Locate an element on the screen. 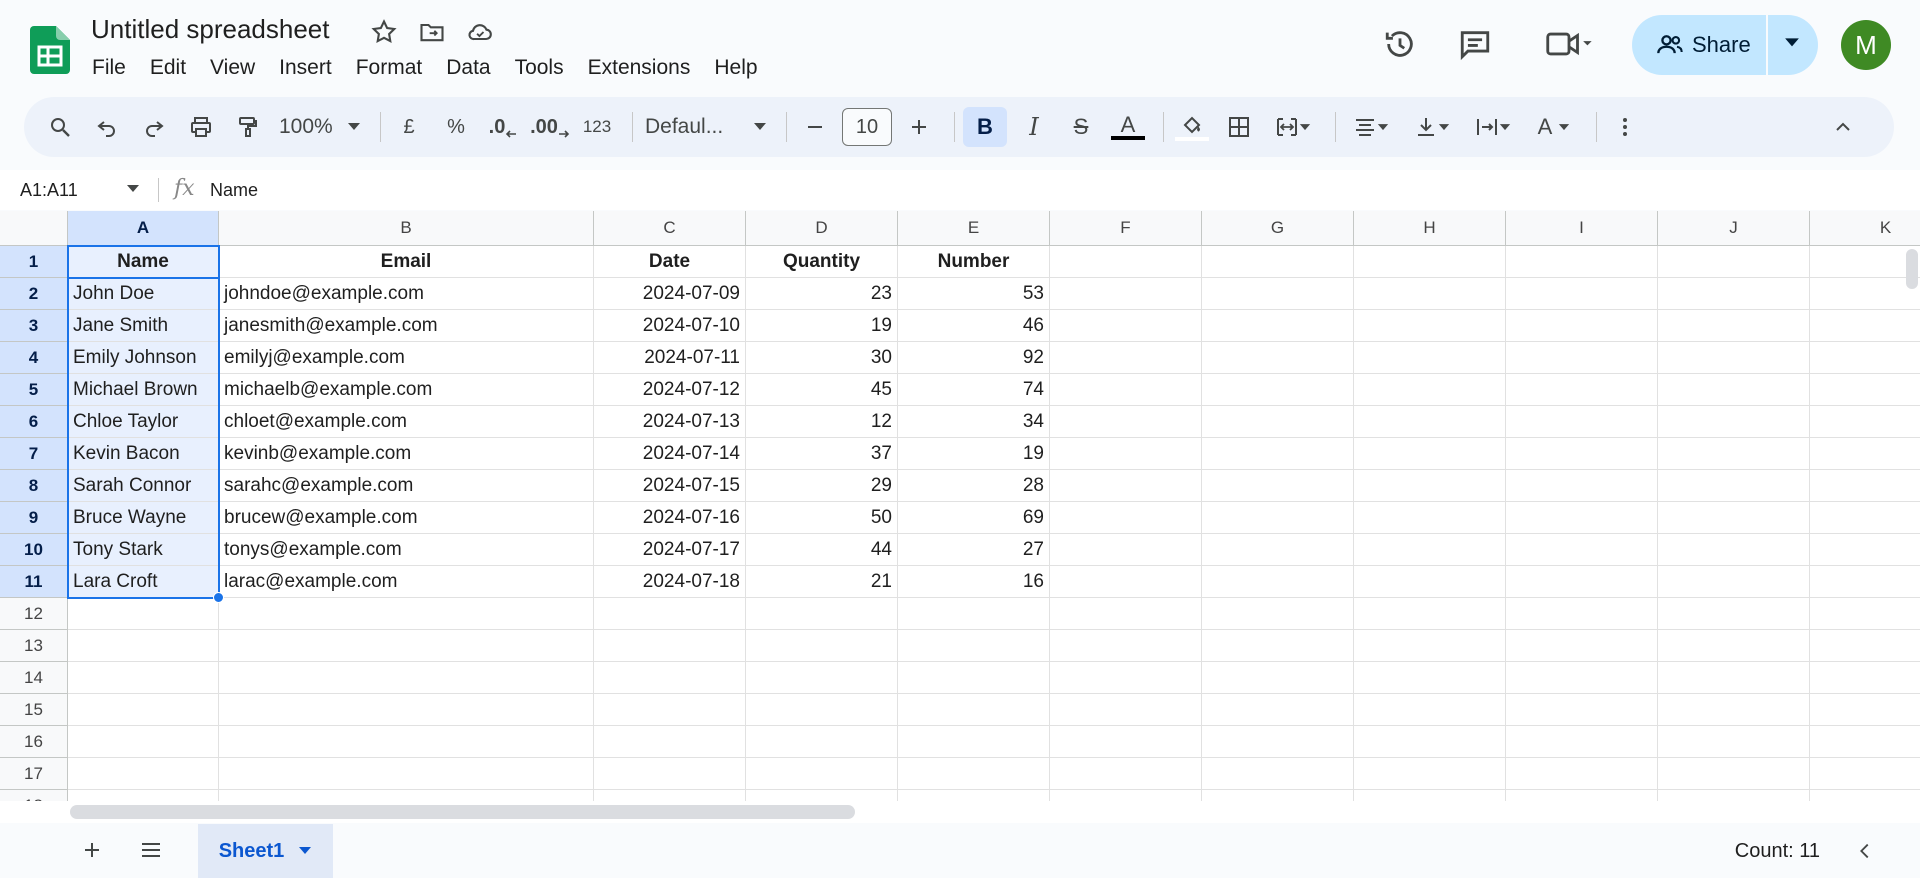  cell-e18 is located at coordinates (974, 795).